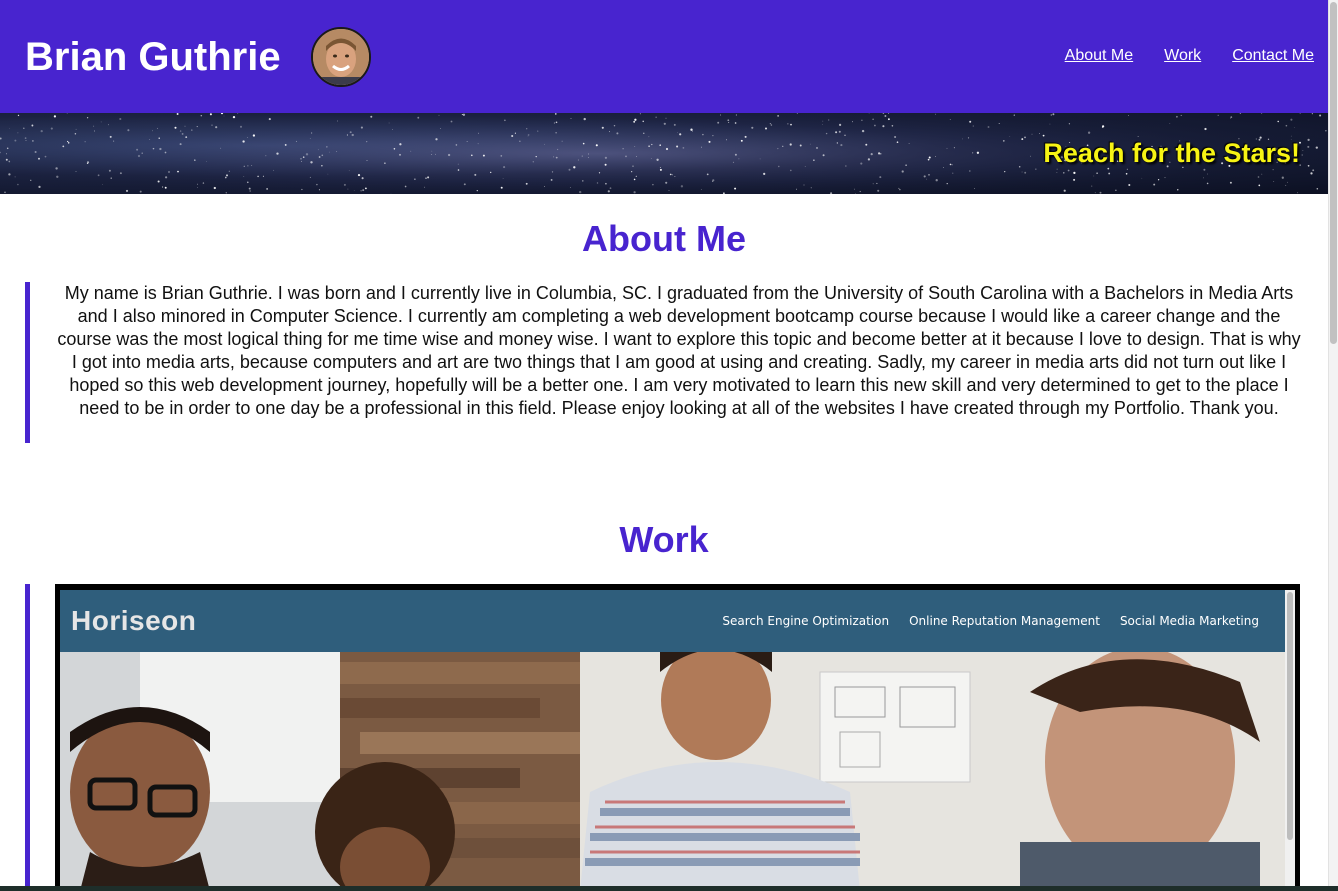 The height and width of the screenshot is (891, 1338). I want to click on about-me-heading: About Me, so click(664, 238).